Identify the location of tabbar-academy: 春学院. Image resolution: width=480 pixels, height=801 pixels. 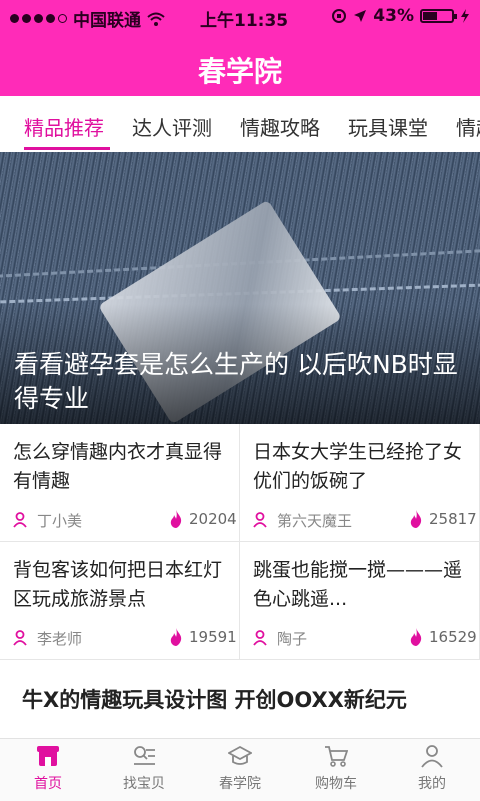
(240, 770).